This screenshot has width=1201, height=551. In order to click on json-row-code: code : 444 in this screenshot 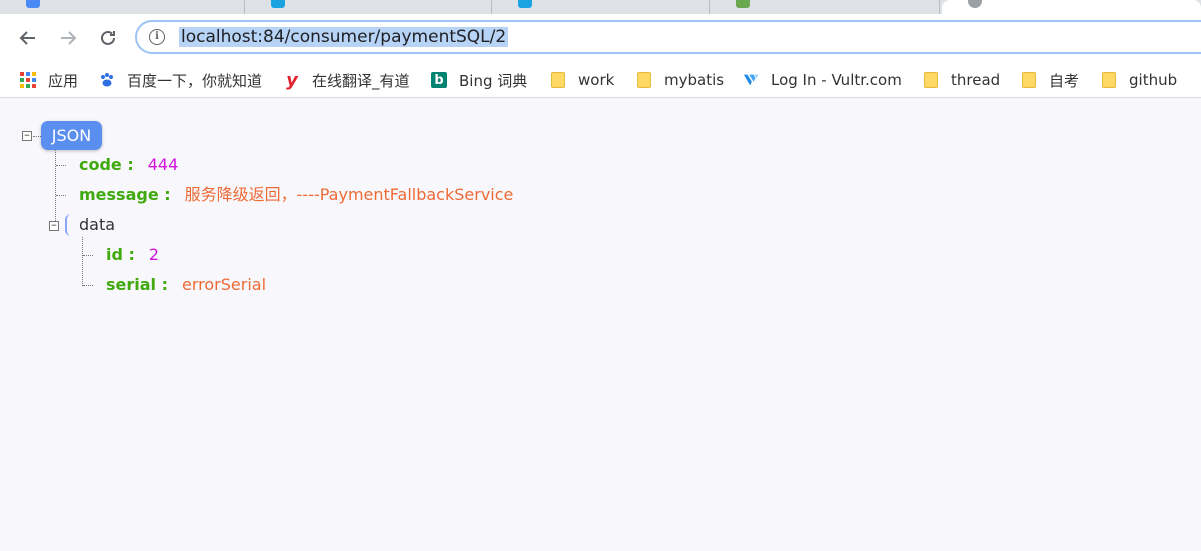, I will do `click(128, 165)`.